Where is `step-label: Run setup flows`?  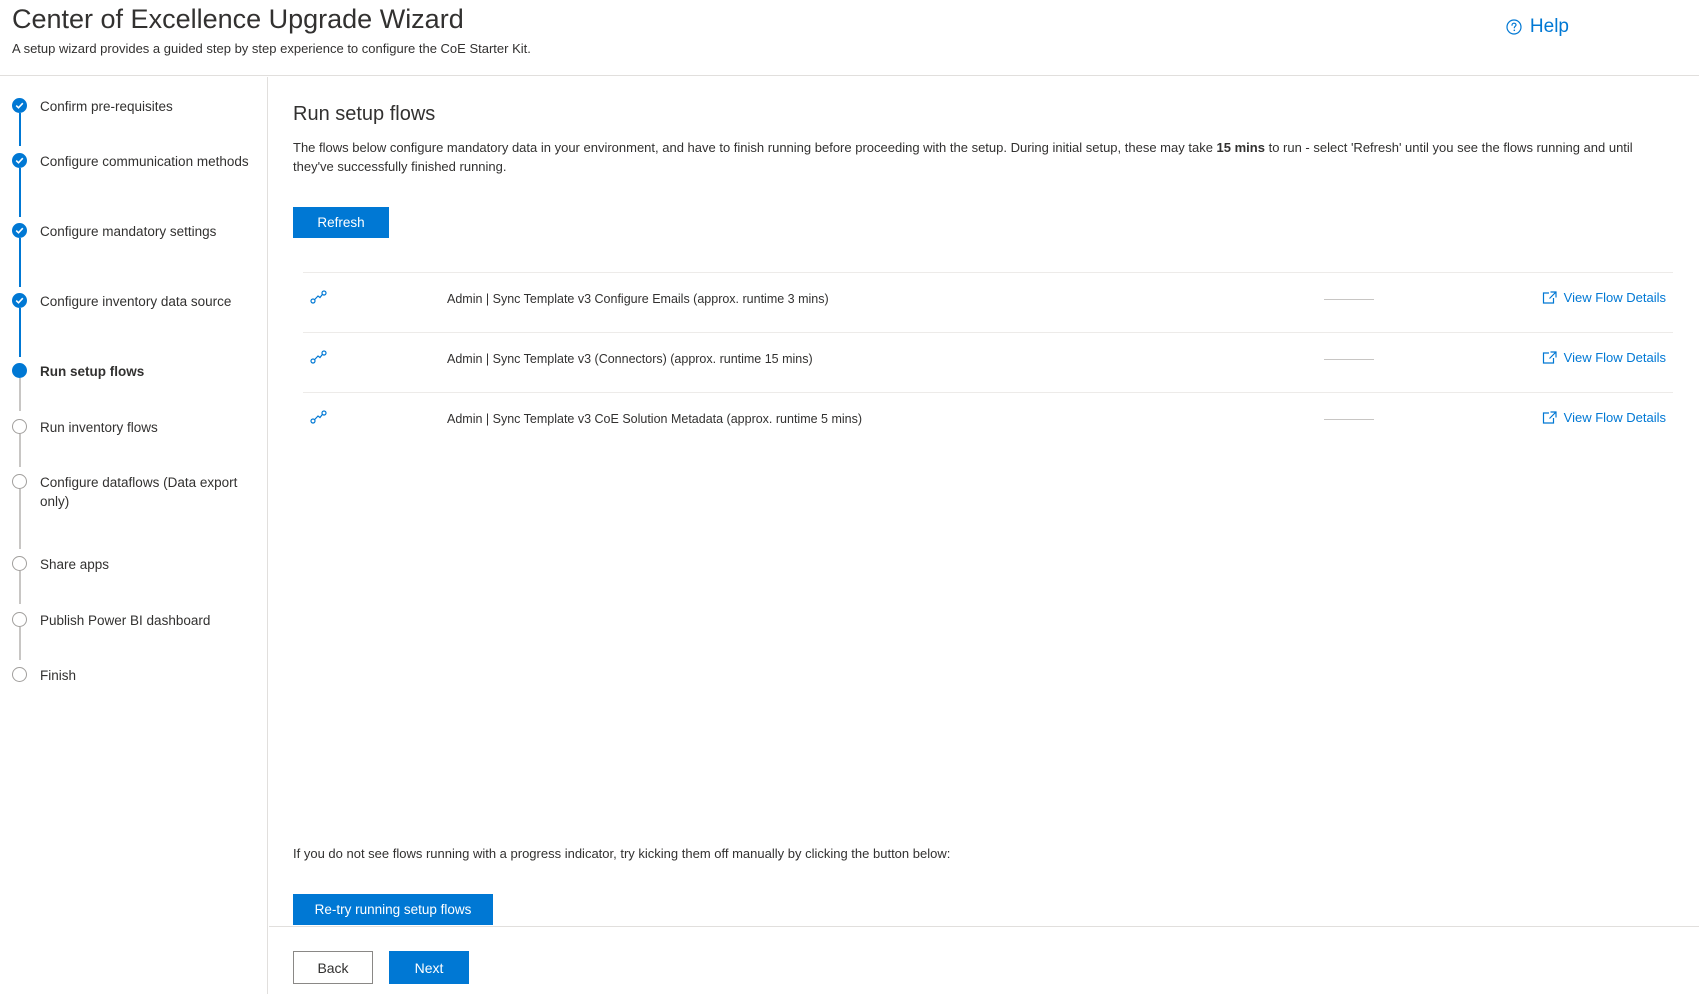 step-label: Run setup flows is located at coordinates (92, 371).